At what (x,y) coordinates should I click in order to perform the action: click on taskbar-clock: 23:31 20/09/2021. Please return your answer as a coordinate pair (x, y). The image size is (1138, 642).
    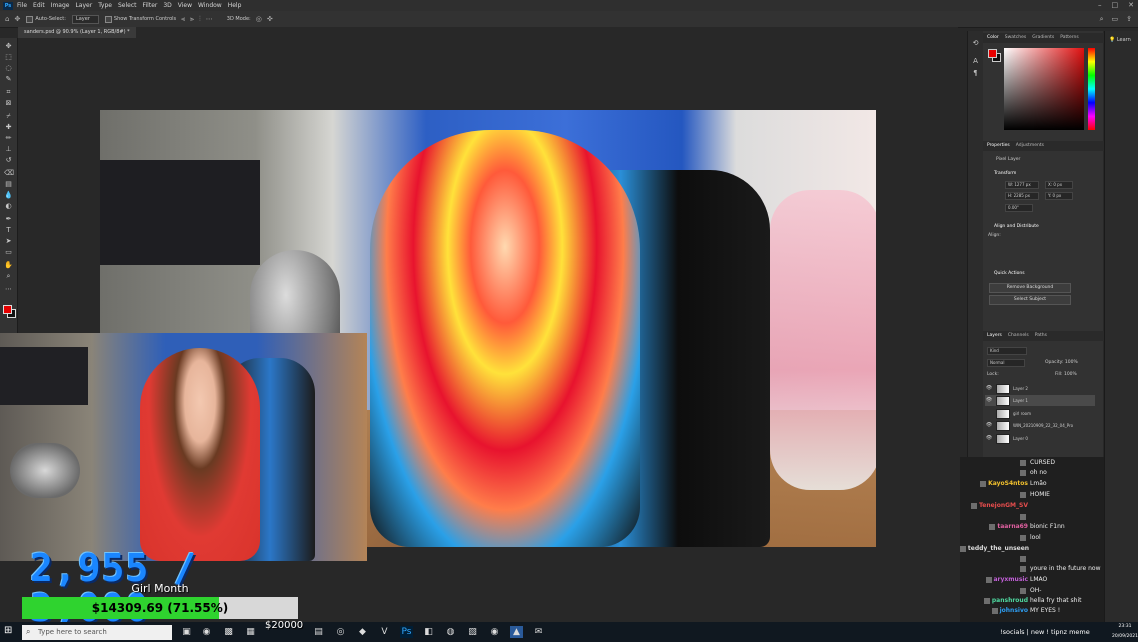
    Looking at the image, I should click on (1125, 632).